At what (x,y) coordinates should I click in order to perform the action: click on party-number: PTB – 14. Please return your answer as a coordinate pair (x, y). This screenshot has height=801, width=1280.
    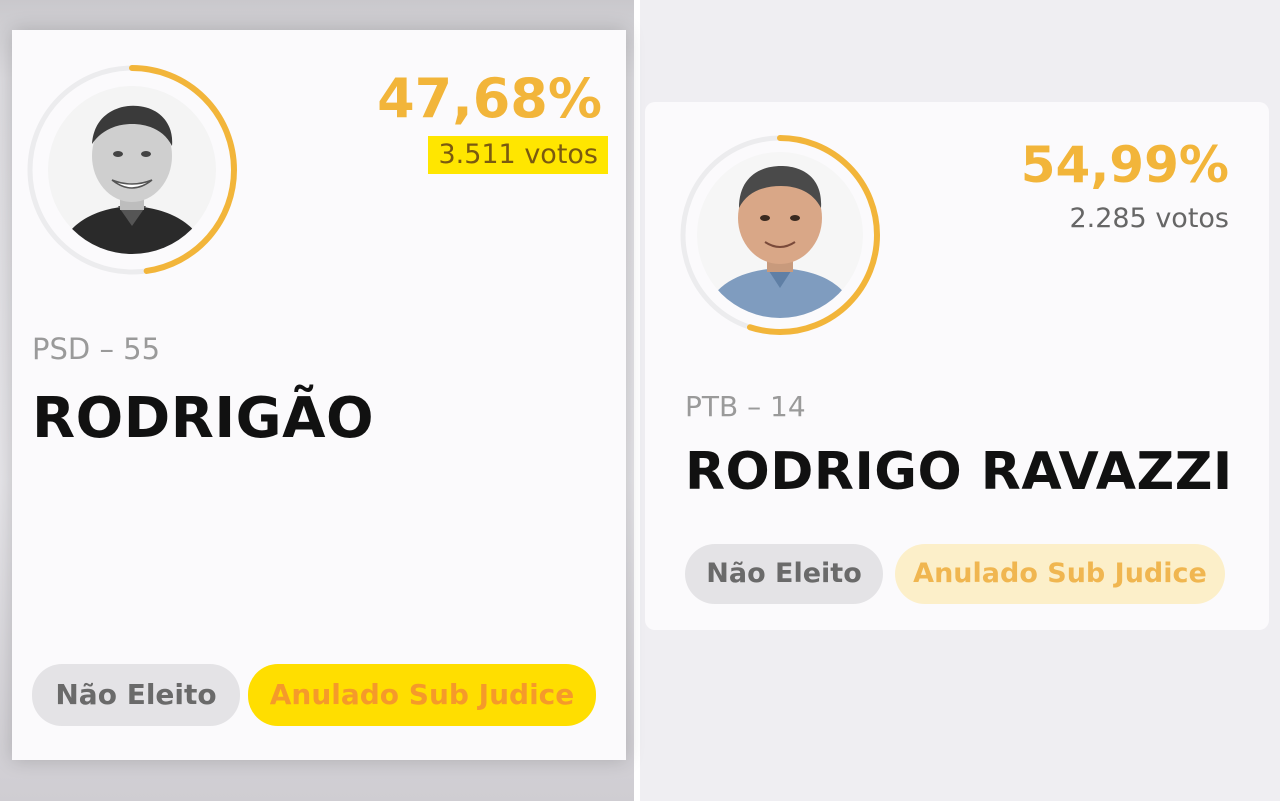
    Looking at the image, I should click on (745, 406).